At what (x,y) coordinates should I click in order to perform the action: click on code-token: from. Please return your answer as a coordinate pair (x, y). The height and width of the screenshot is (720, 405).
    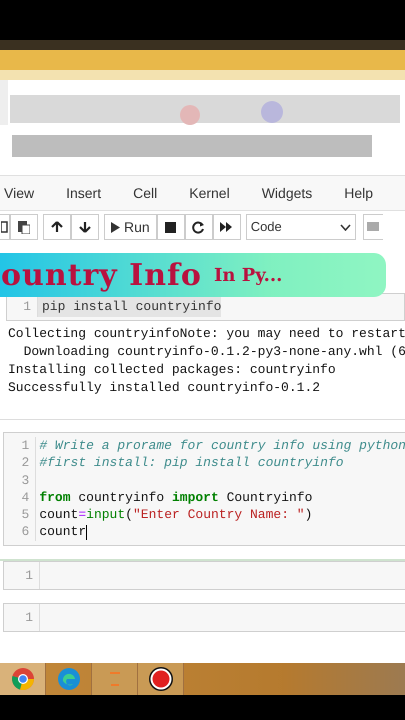
    Looking at the image, I should click on (55, 497).